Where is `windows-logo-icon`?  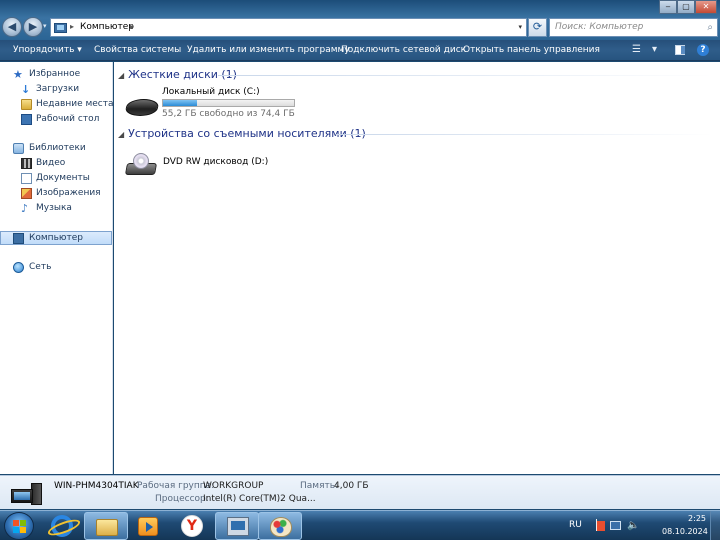
windows-logo-icon is located at coordinates (19, 526).